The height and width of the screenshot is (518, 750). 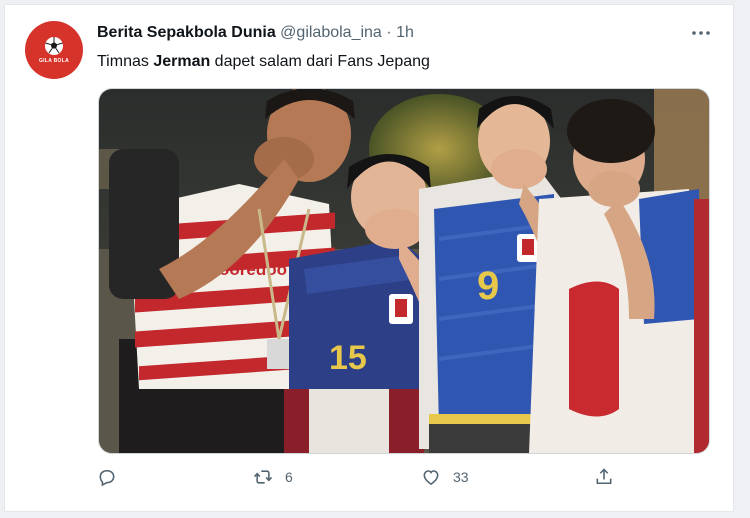 I want to click on author-name: Berita Sepakbola Dunia, so click(x=186, y=32).